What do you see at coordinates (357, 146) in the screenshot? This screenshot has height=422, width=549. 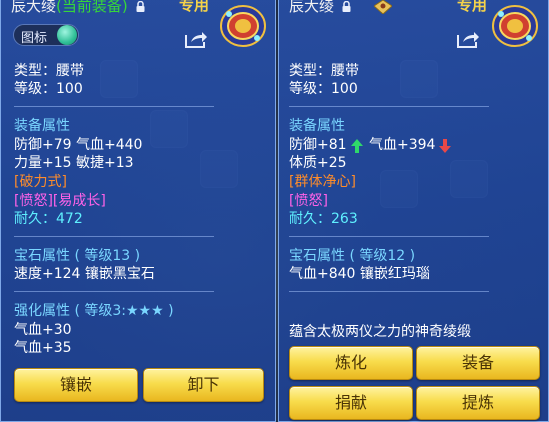 I see `up-arrow-icon` at bounding box center [357, 146].